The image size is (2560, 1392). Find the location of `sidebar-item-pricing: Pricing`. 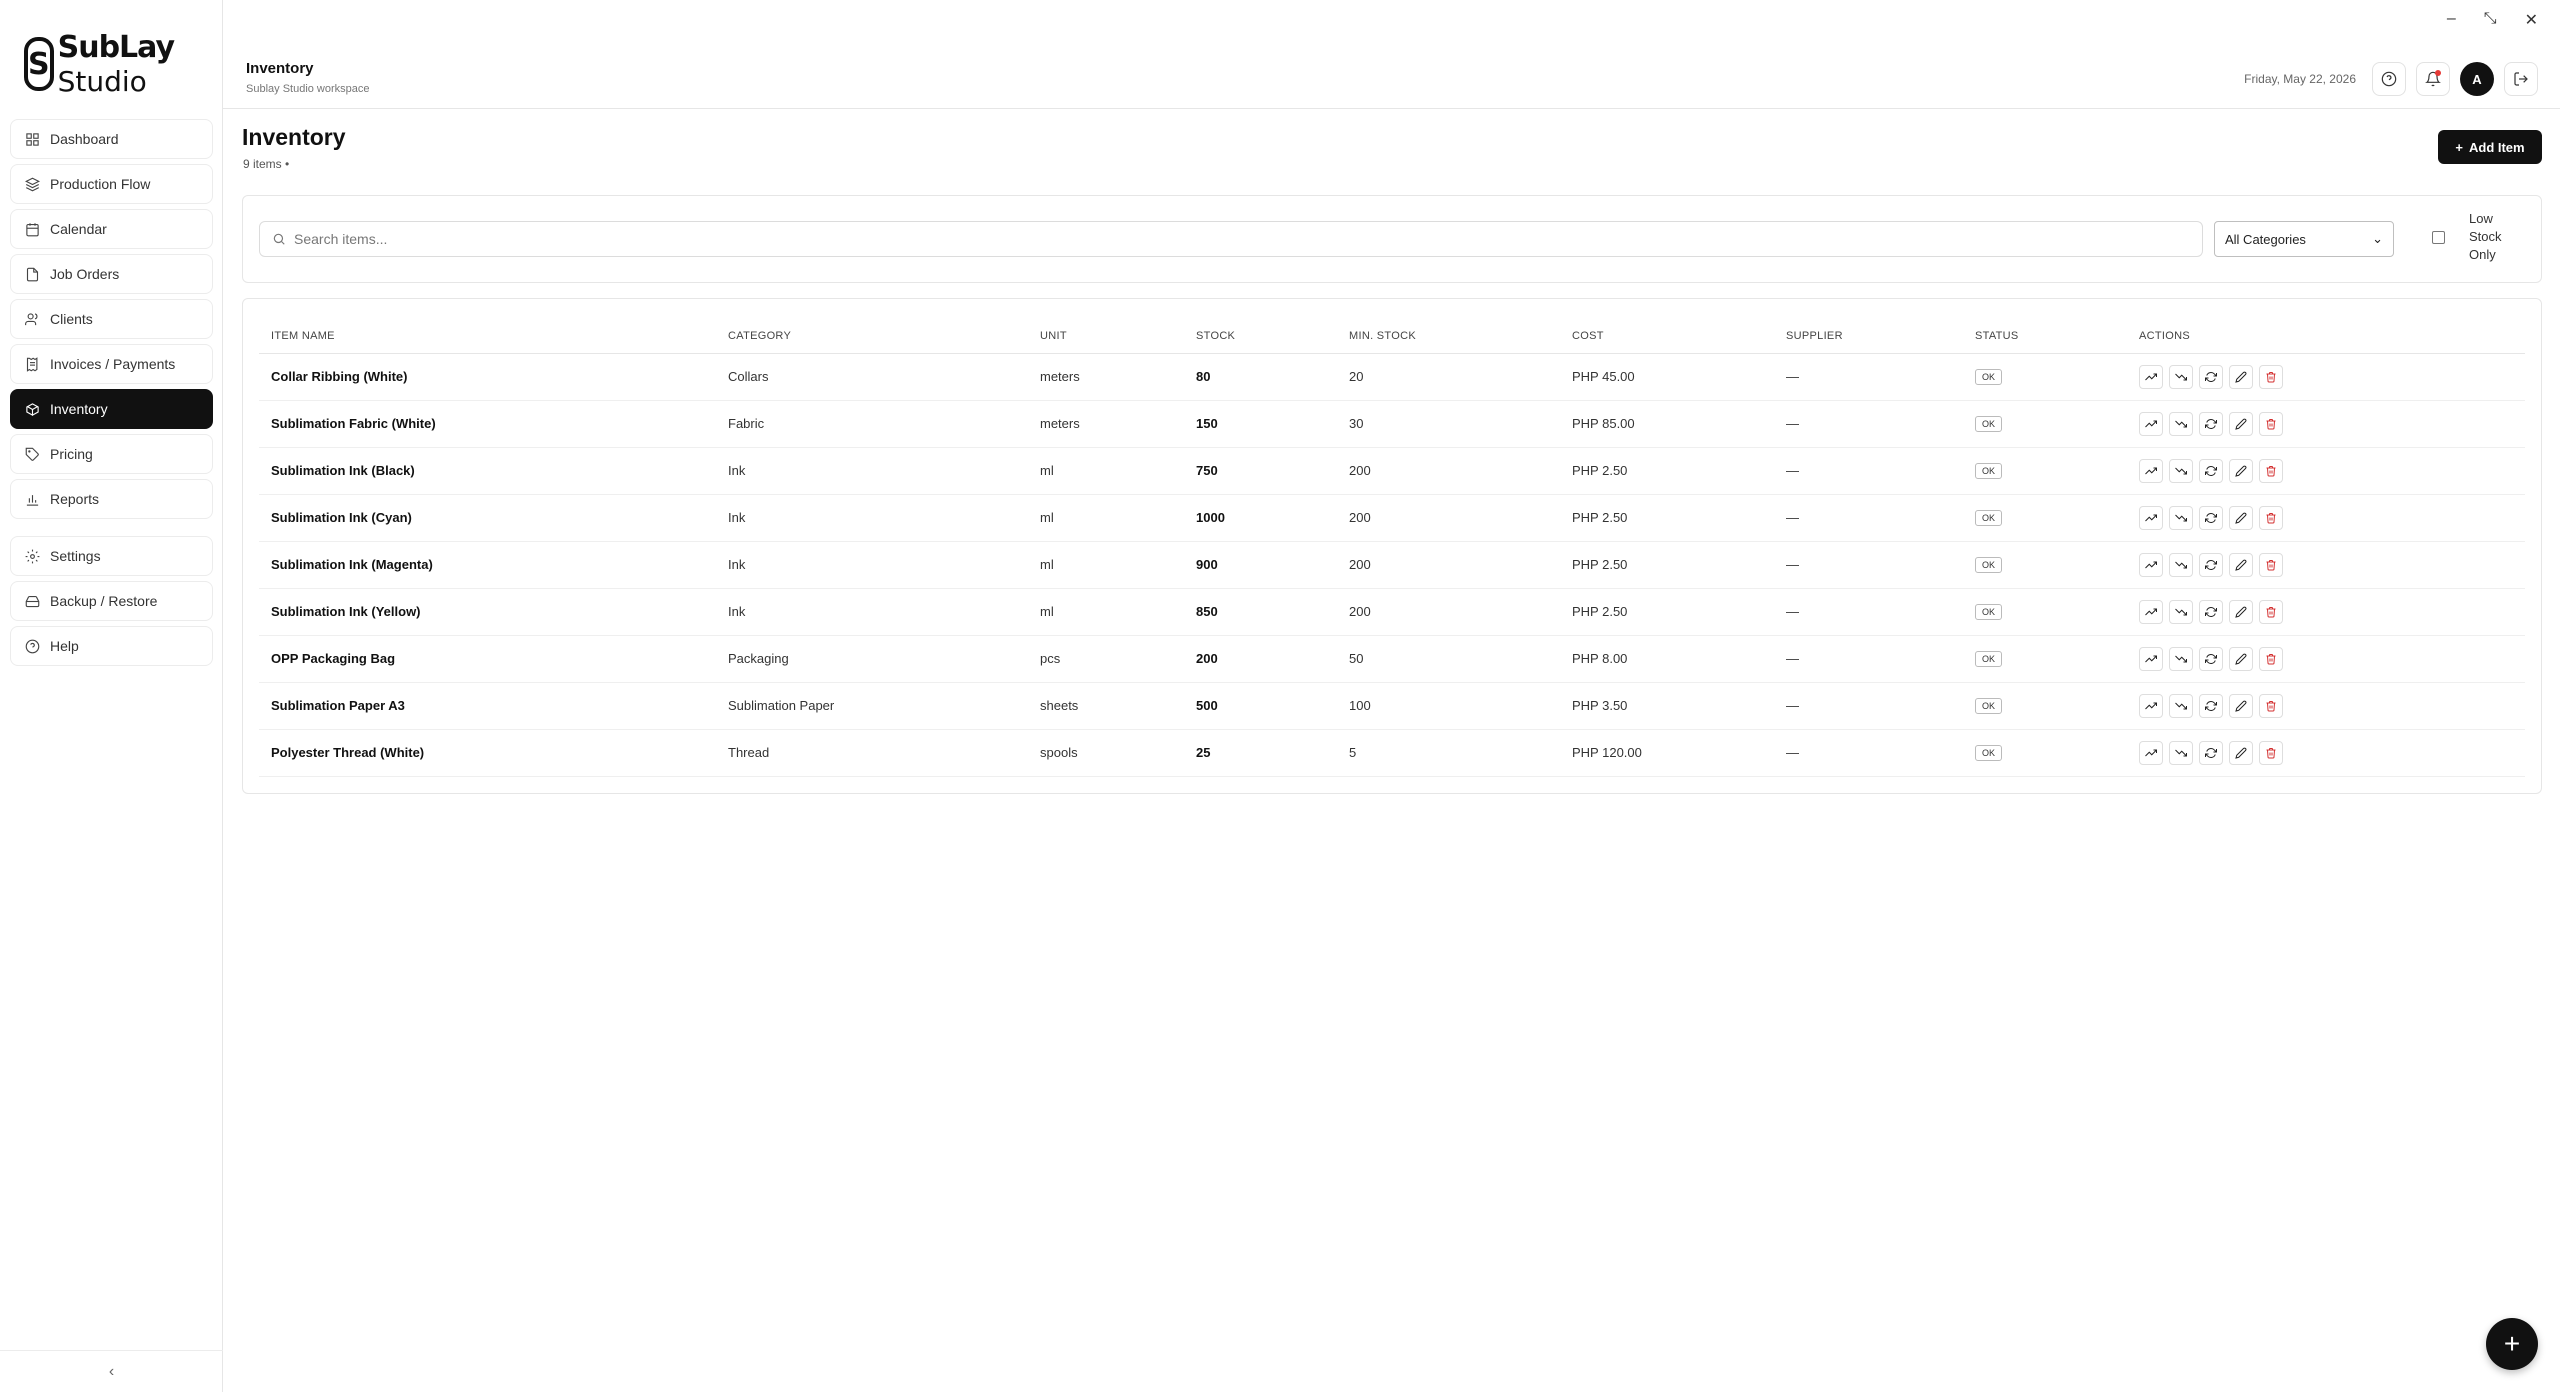

sidebar-item-pricing: Pricing is located at coordinates (111, 454).